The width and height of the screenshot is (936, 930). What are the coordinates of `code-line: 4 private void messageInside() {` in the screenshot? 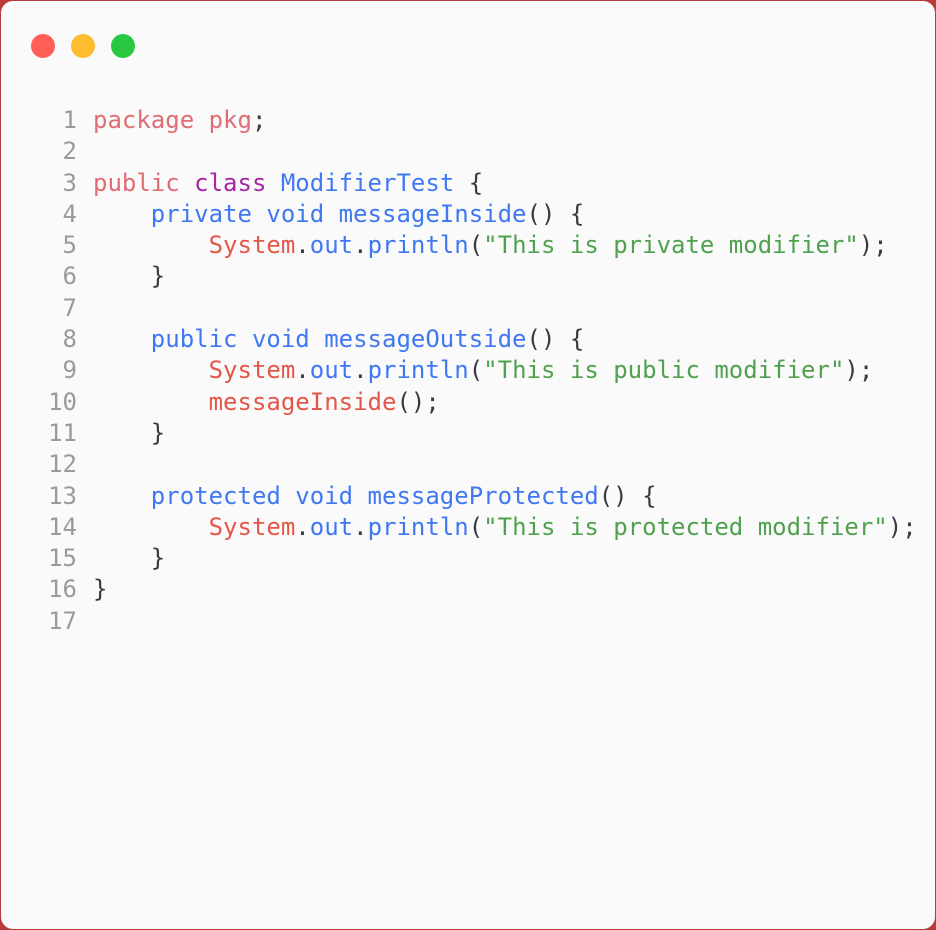 It's located at (468, 214).